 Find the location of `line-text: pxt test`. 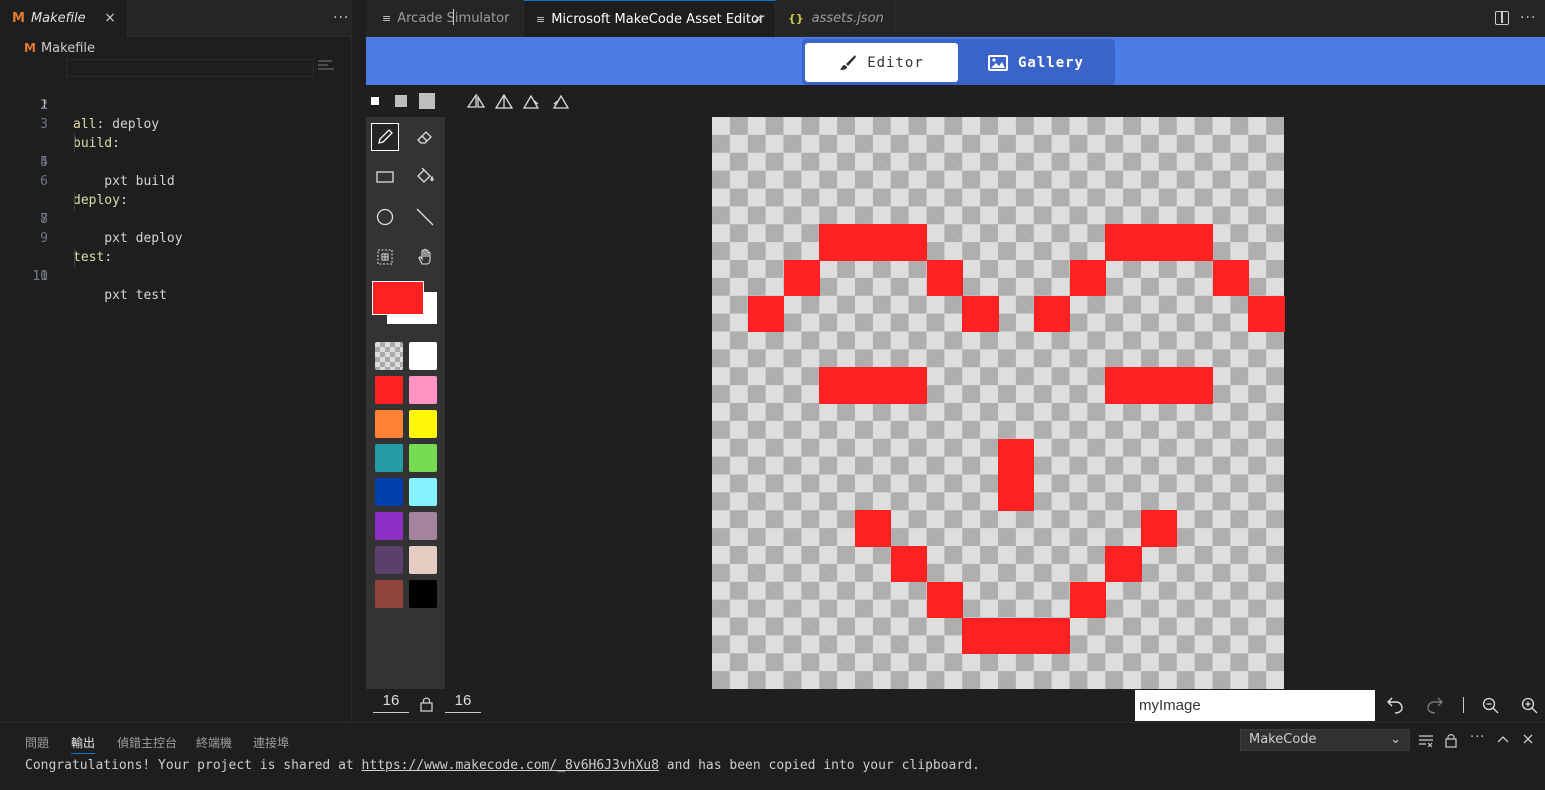

line-text: pxt test is located at coordinates (120, 295).